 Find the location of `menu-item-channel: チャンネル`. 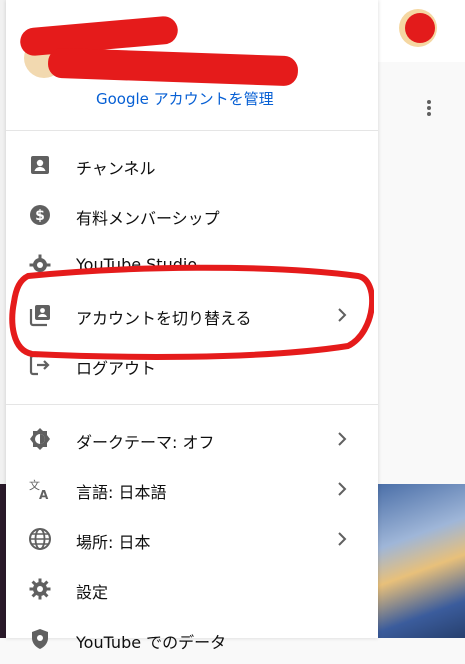

menu-item-channel: チャンネル is located at coordinates (192, 165).